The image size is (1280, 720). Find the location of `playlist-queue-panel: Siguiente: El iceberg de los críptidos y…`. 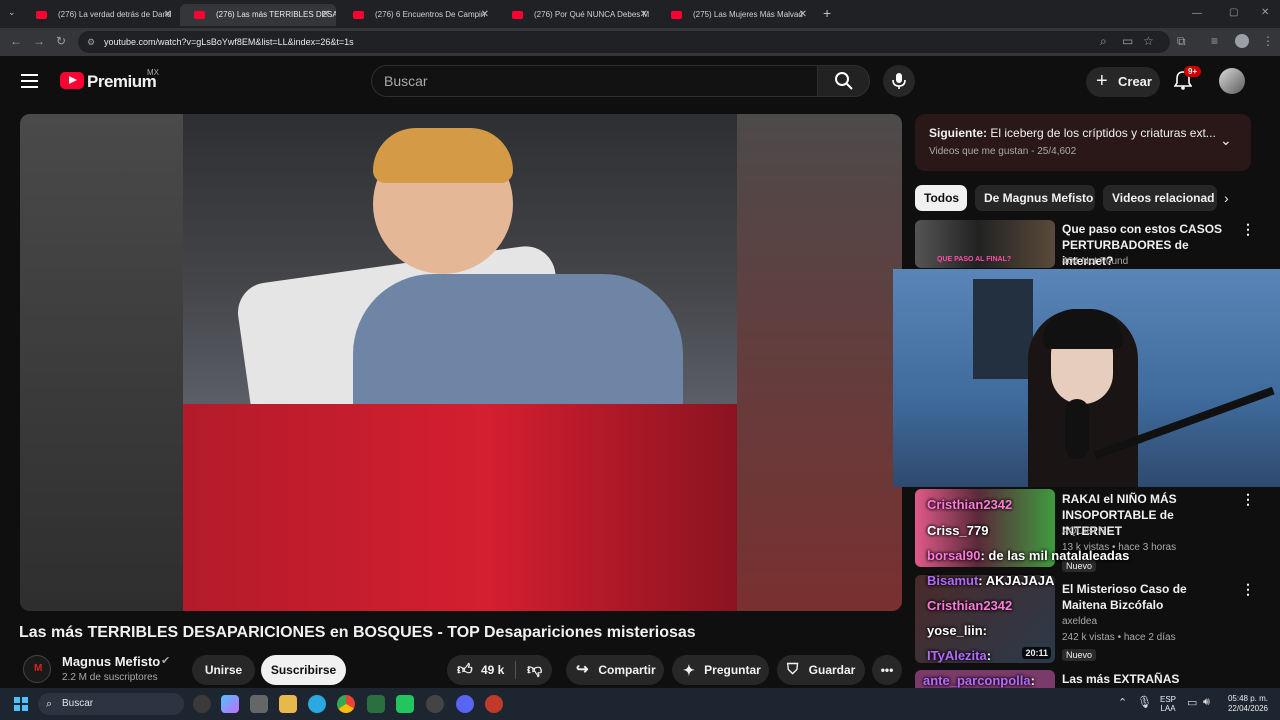

playlist-queue-panel: Siguiente: El iceberg de los críptidos y… is located at coordinates (1083, 142).